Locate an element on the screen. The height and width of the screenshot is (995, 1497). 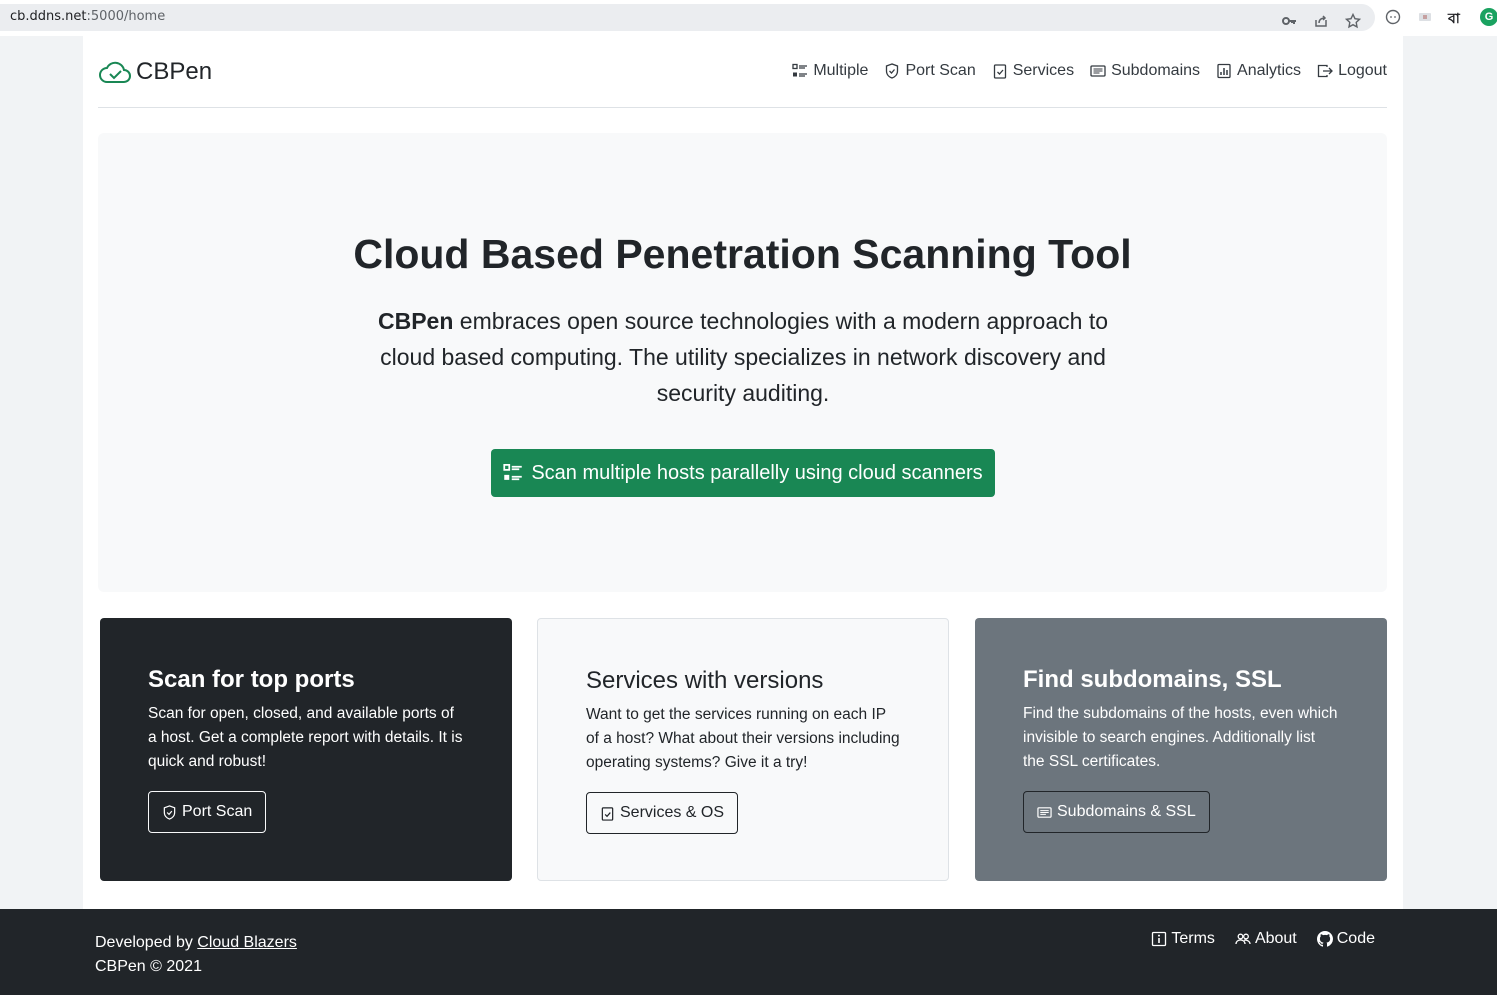
subdomains-ssl-button-label: Subdomains & SSL is located at coordinates (1126, 811).